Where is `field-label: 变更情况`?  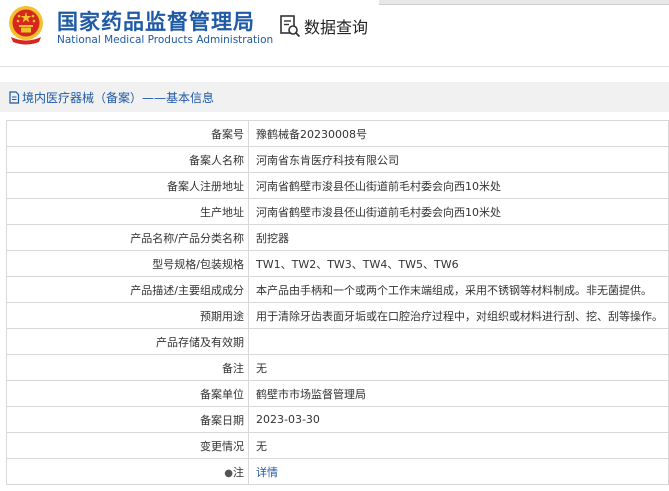 field-label: 变更情况 is located at coordinates (127, 445).